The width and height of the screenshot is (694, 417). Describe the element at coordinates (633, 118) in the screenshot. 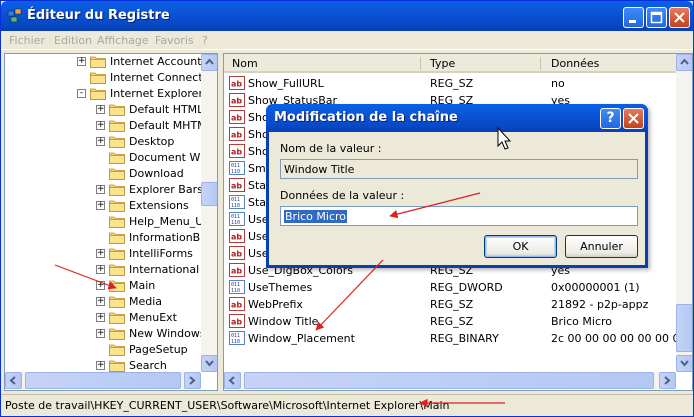

I see `dialog-close-button` at that location.